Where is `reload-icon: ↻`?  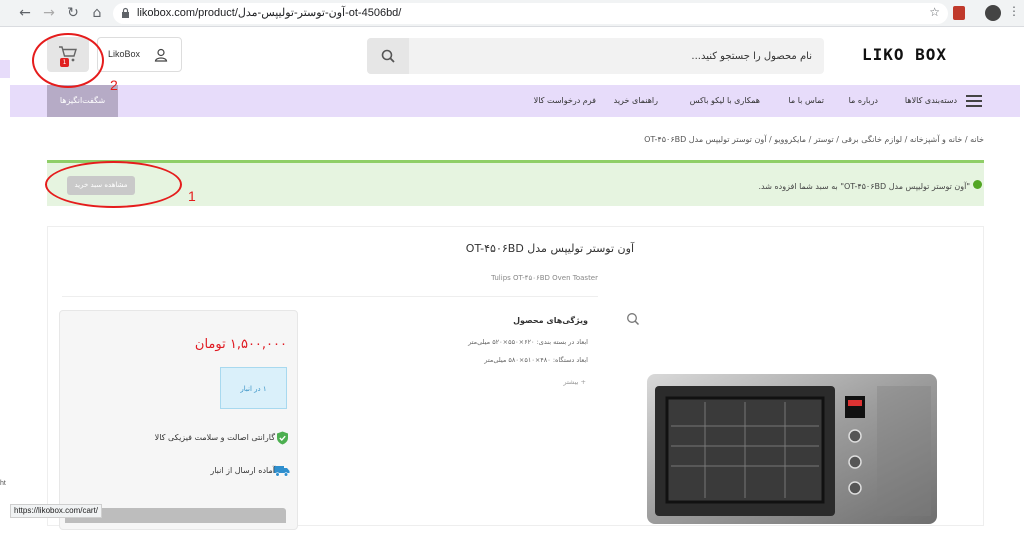 reload-icon: ↻ is located at coordinates (73, 13).